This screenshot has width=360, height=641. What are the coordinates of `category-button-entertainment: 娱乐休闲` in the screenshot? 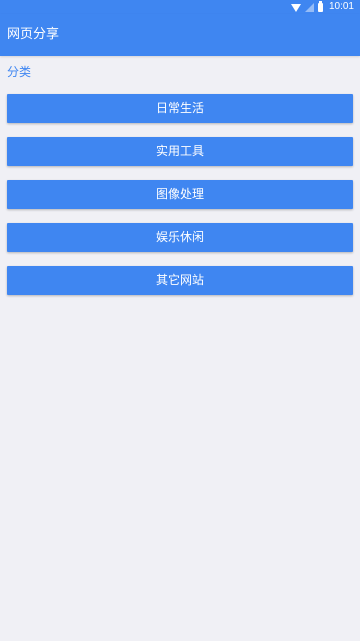 It's located at (180, 237).